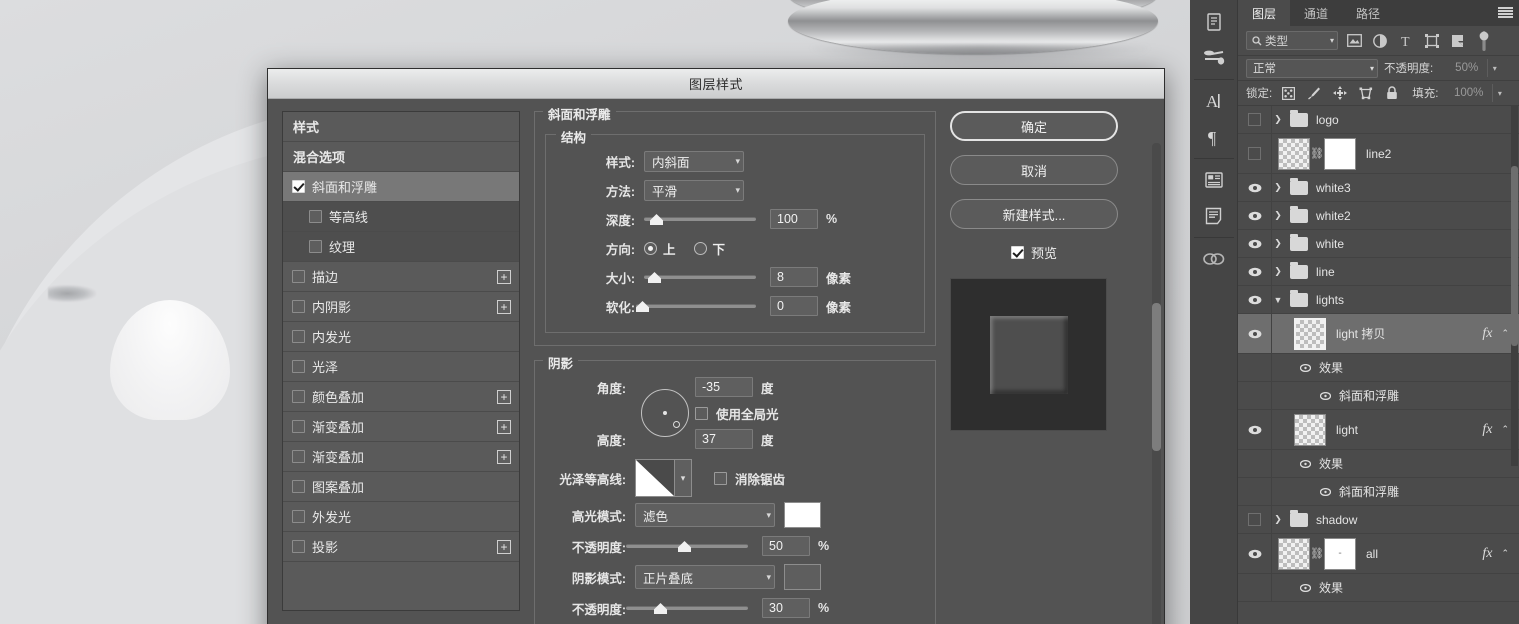 The image size is (1519, 624). Describe the element at coordinates (1465, 93) in the screenshot. I see `fill-input: 100%` at that location.